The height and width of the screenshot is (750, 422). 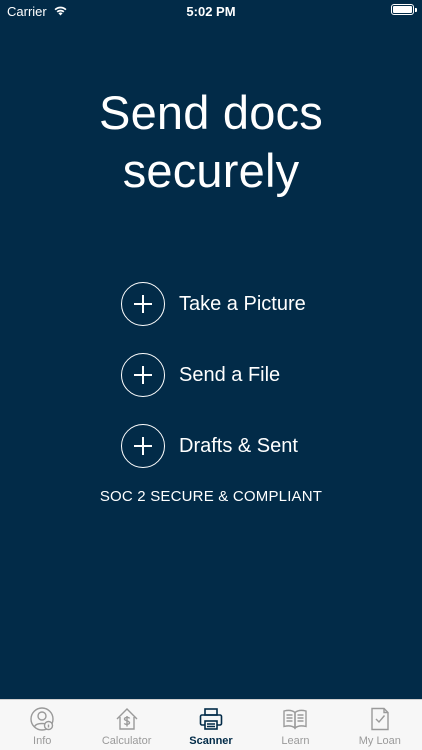 I want to click on battery-icon, so click(x=402, y=9).